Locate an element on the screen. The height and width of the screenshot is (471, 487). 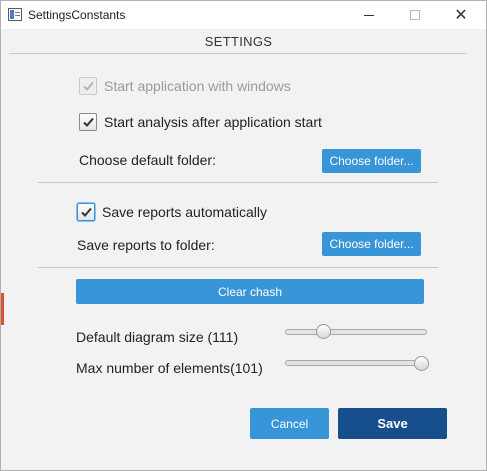
save-reports-option: Save reports automatically is located at coordinates (172, 212).